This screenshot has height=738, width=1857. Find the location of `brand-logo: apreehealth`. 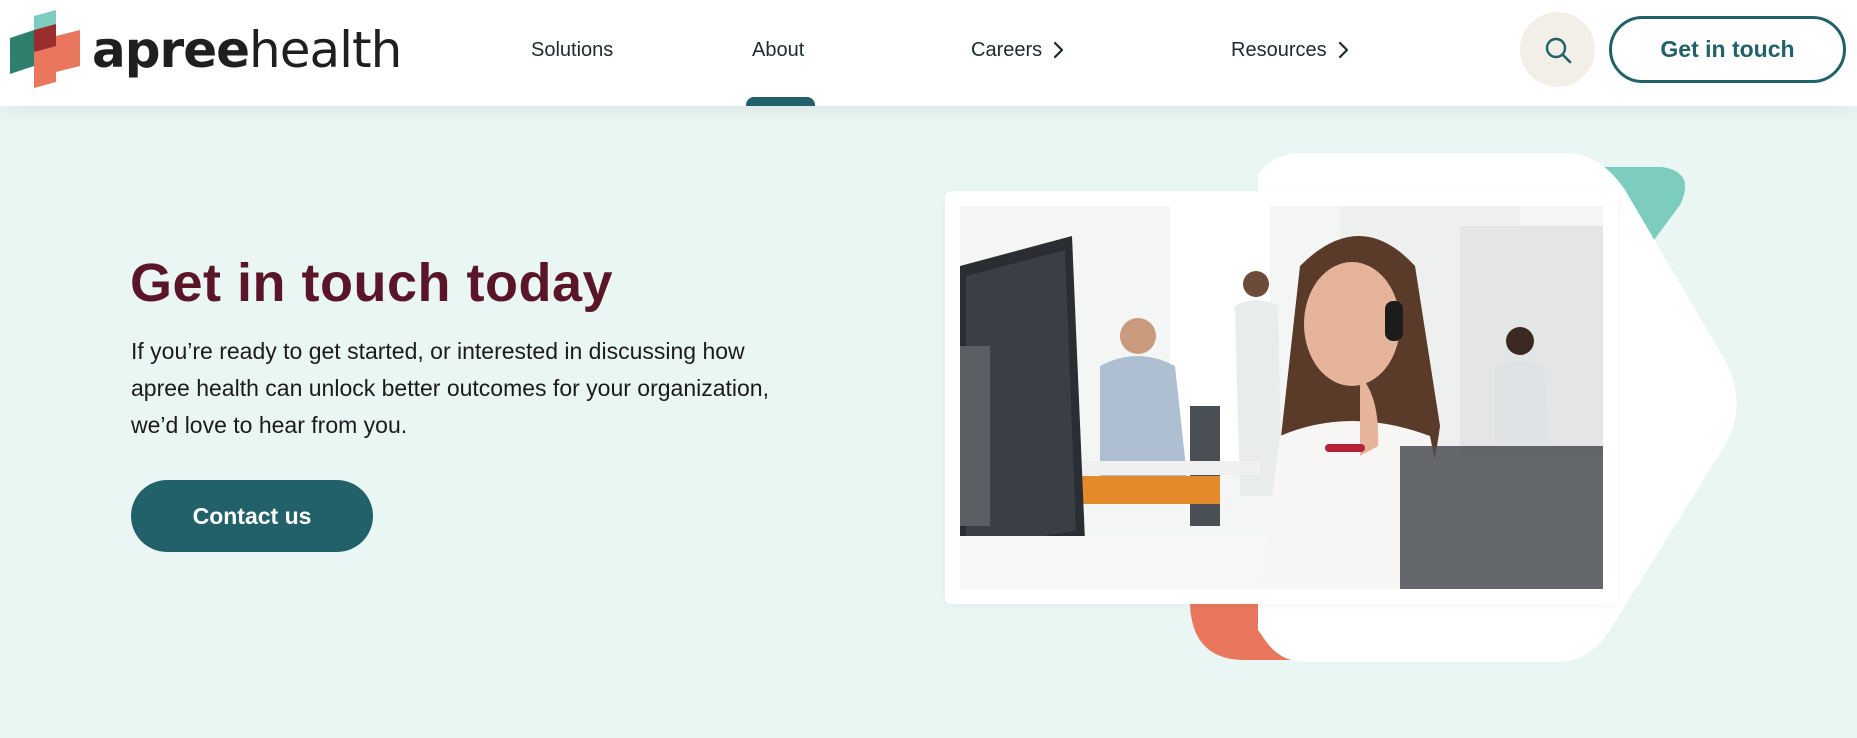

brand-logo: apreehealth is located at coordinates (205, 50).